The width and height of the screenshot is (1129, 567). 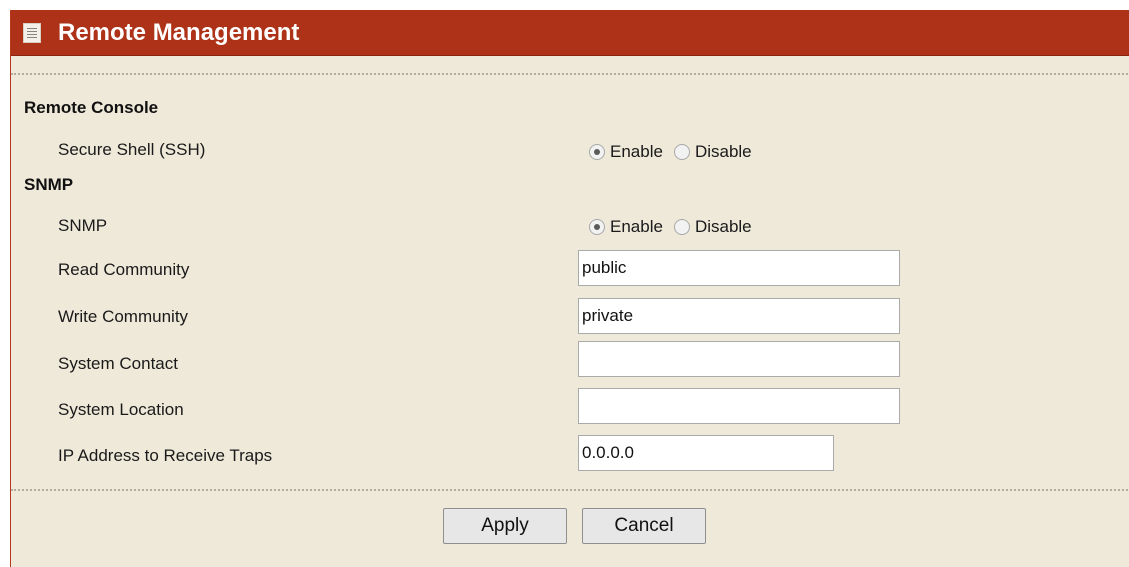 What do you see at coordinates (505, 526) in the screenshot?
I see `apply-button: Apply` at bounding box center [505, 526].